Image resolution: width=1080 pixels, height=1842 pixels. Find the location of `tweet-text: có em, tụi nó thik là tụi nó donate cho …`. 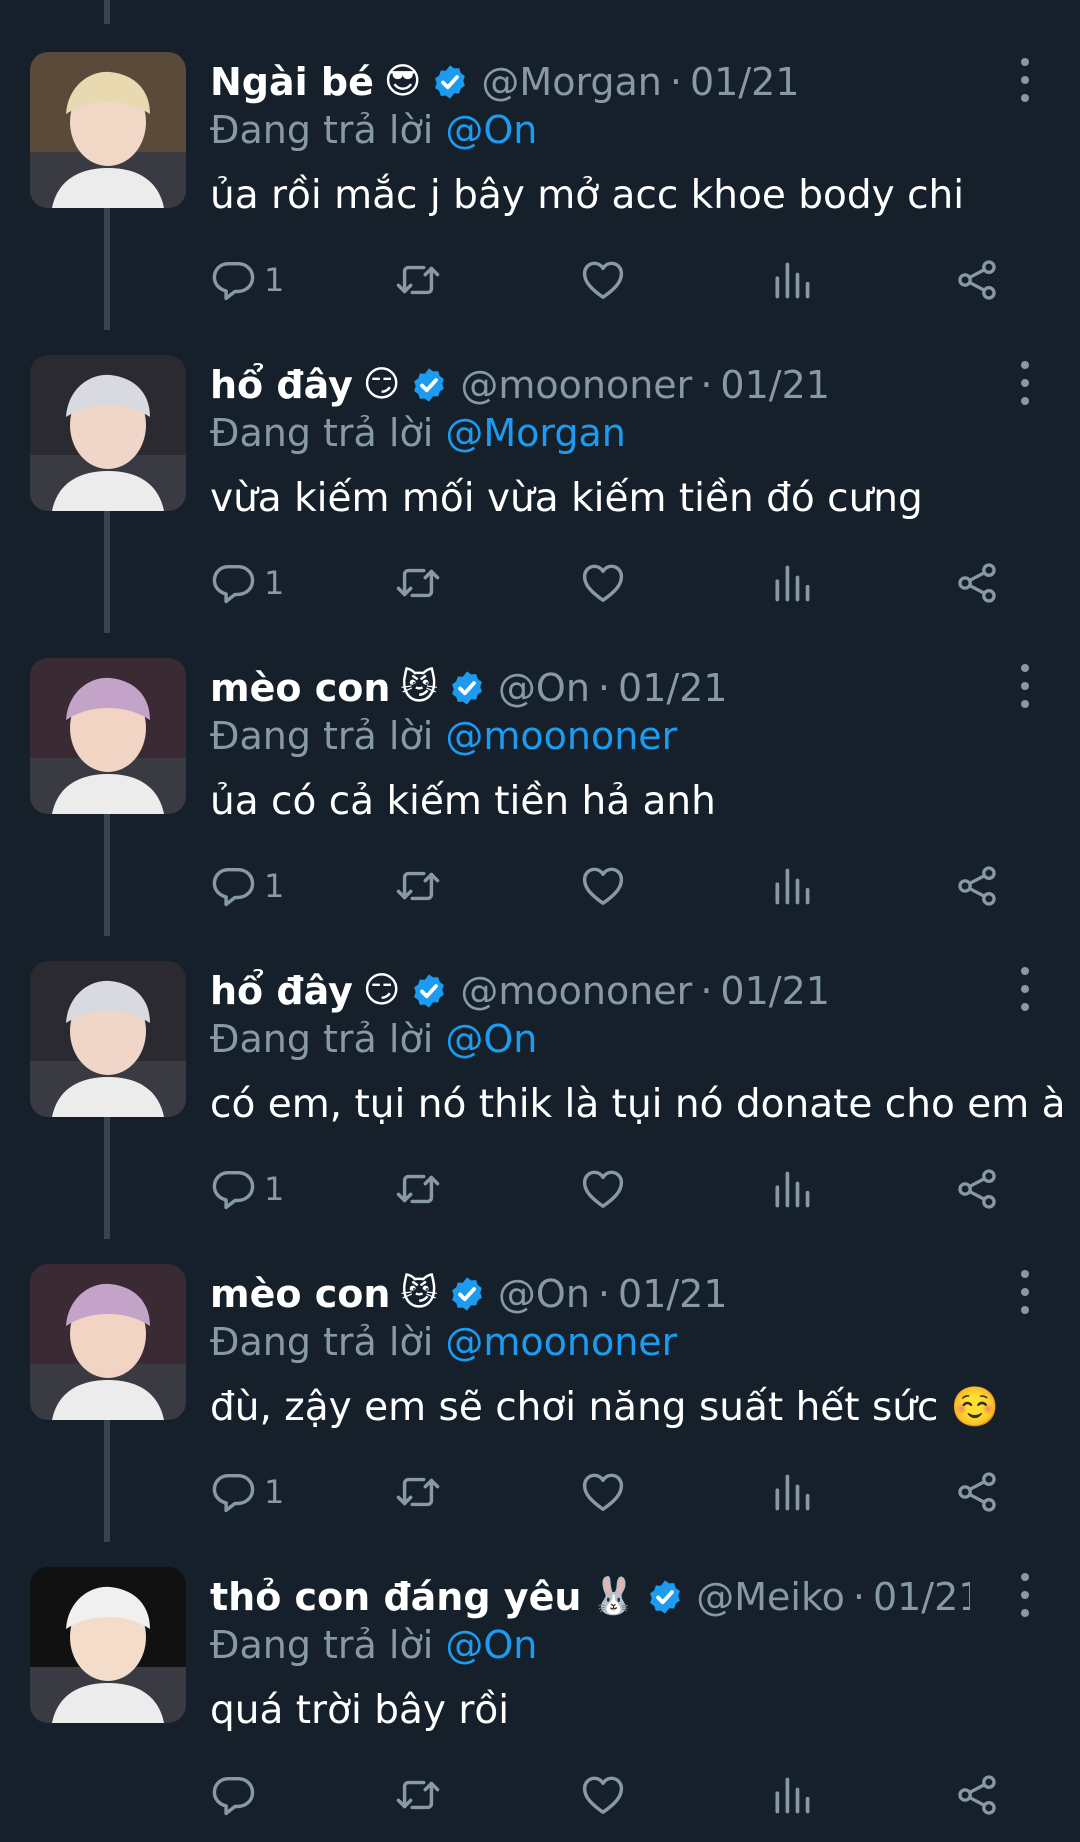

tweet-text: có em, tụi nó thik là tụi nó donate cho … is located at coordinates (638, 1104).